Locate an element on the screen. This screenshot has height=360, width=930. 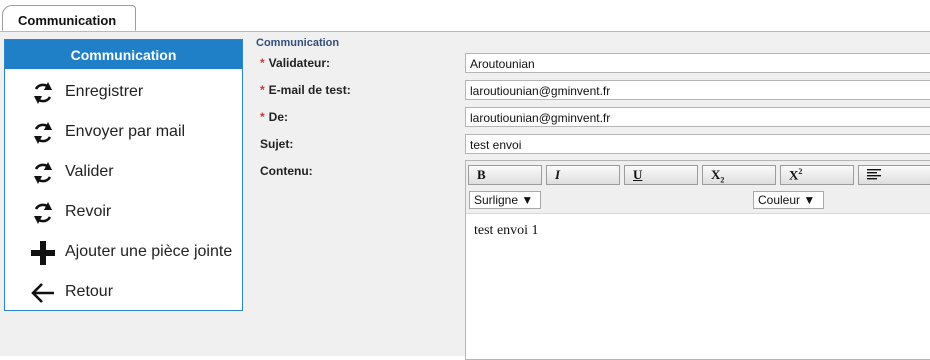
section-title: Communication is located at coordinates (298, 43).